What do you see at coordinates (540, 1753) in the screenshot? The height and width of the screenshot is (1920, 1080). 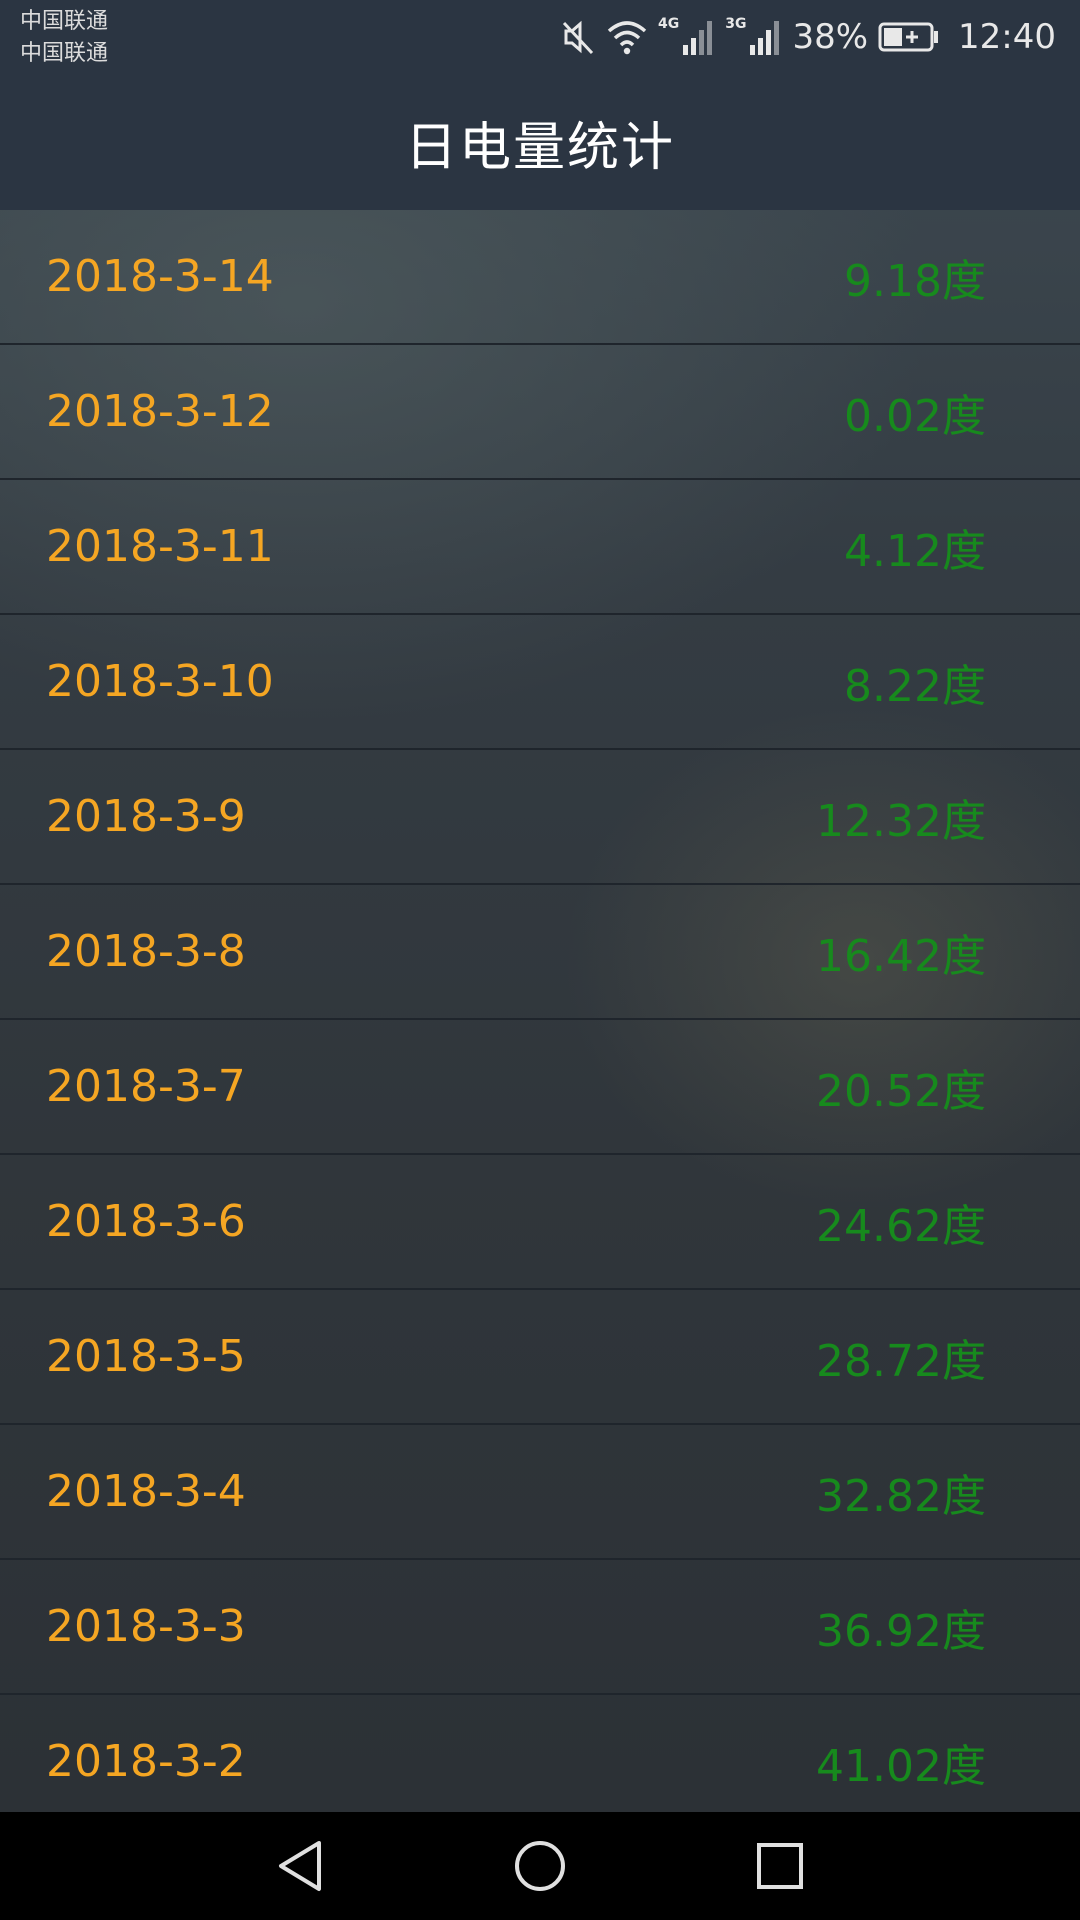 I see `list-item: 2018-3-2 41.02度` at bounding box center [540, 1753].